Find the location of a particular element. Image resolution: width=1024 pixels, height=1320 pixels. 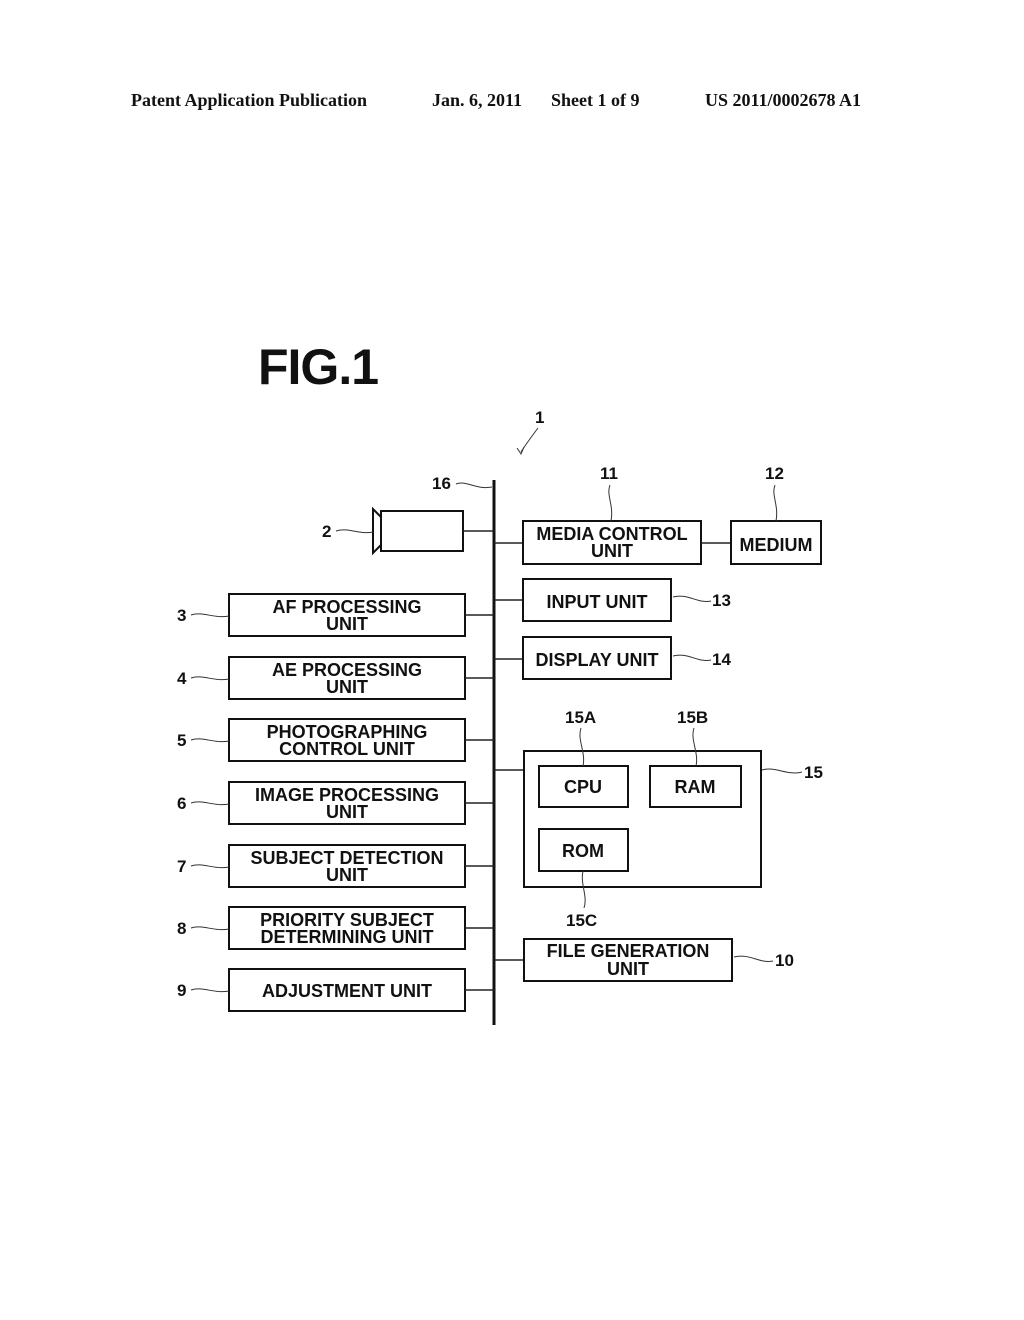

ref-device: 1 is located at coordinates (539, 417).